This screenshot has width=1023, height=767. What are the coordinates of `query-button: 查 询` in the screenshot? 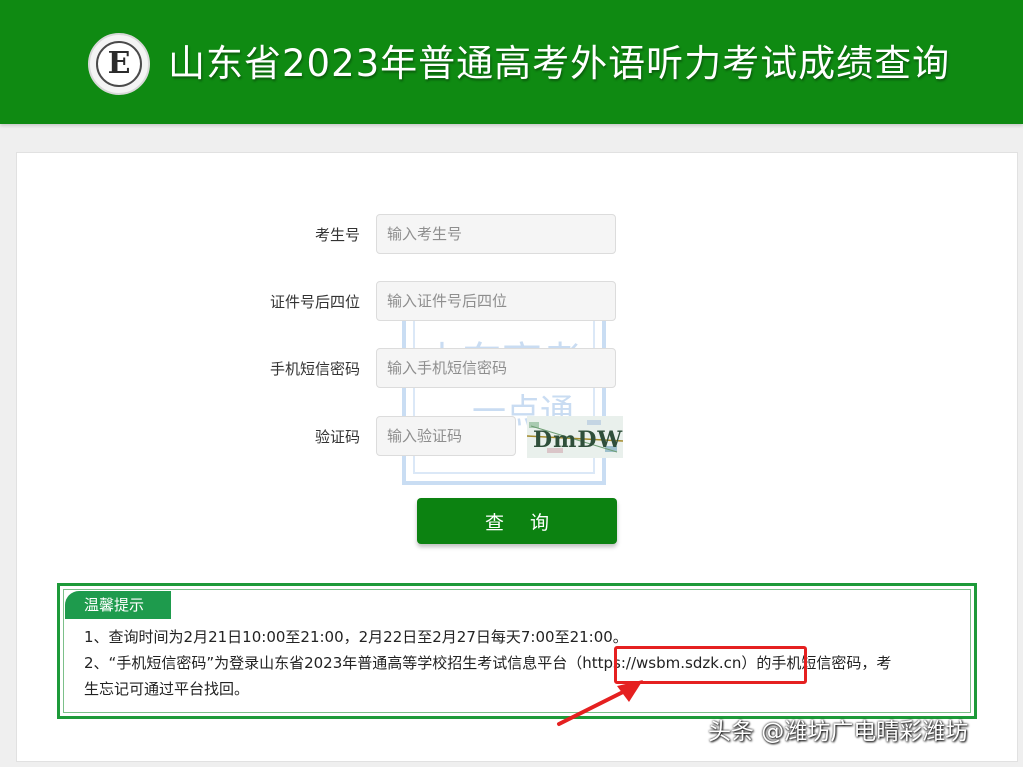 It's located at (517, 521).